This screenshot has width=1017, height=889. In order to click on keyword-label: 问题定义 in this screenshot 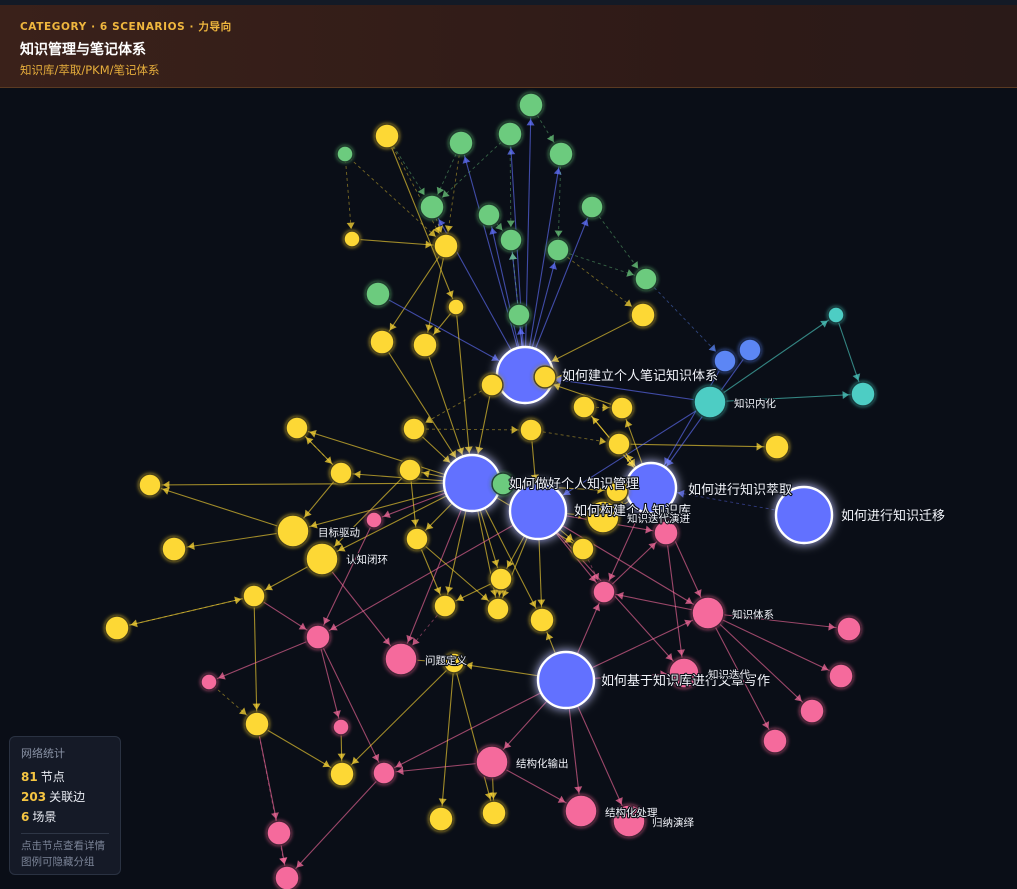, I will do `click(446, 660)`.